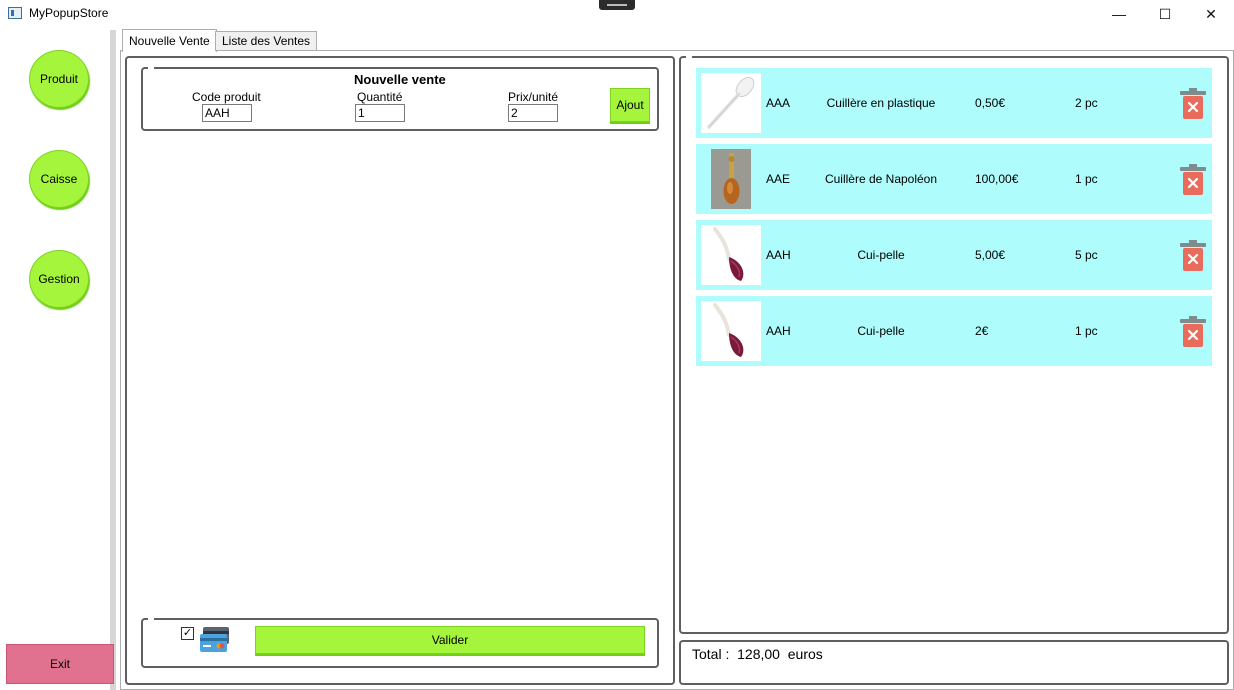 The height and width of the screenshot is (690, 1234). Describe the element at coordinates (997, 179) in the screenshot. I see `item-price: 100,00€` at that location.